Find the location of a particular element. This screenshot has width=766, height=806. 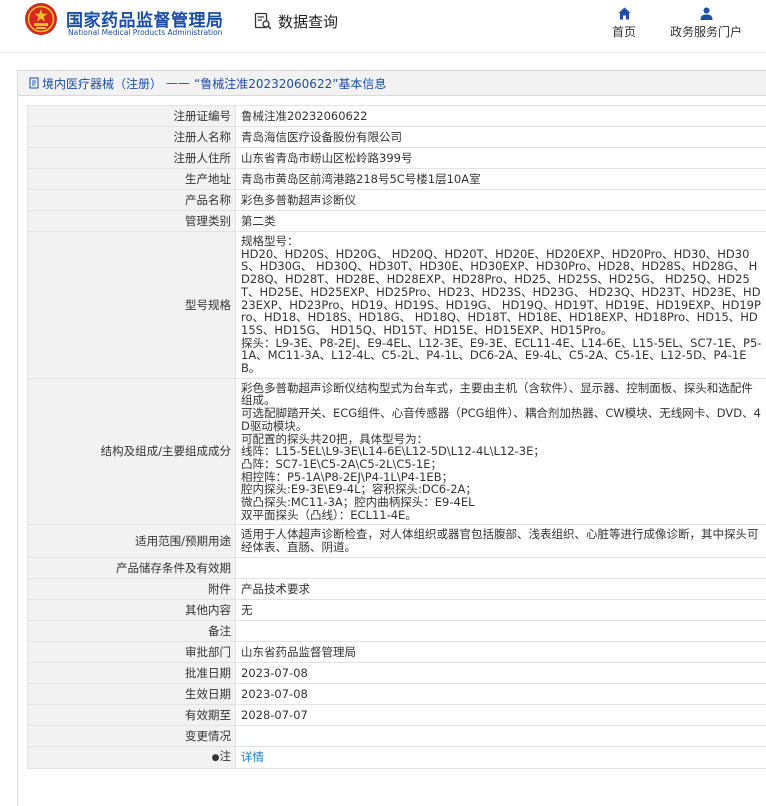

field-label: 审批部门 is located at coordinates (131, 651).